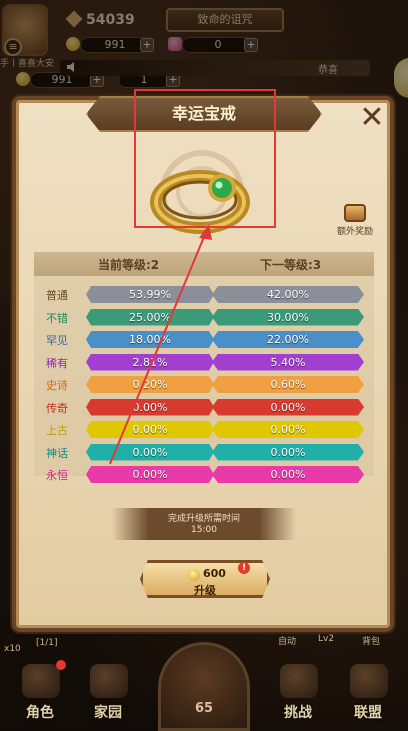 Image resolution: width=408 pixels, height=731 pixels. I want to click on rarity-label: 传奇, so click(57, 408).